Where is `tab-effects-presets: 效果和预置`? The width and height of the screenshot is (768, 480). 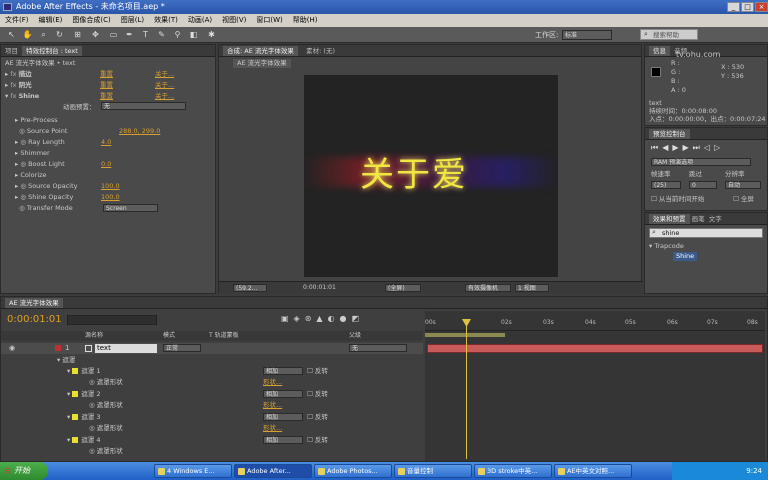 tab-effects-presets: 效果和预置 is located at coordinates (669, 219).